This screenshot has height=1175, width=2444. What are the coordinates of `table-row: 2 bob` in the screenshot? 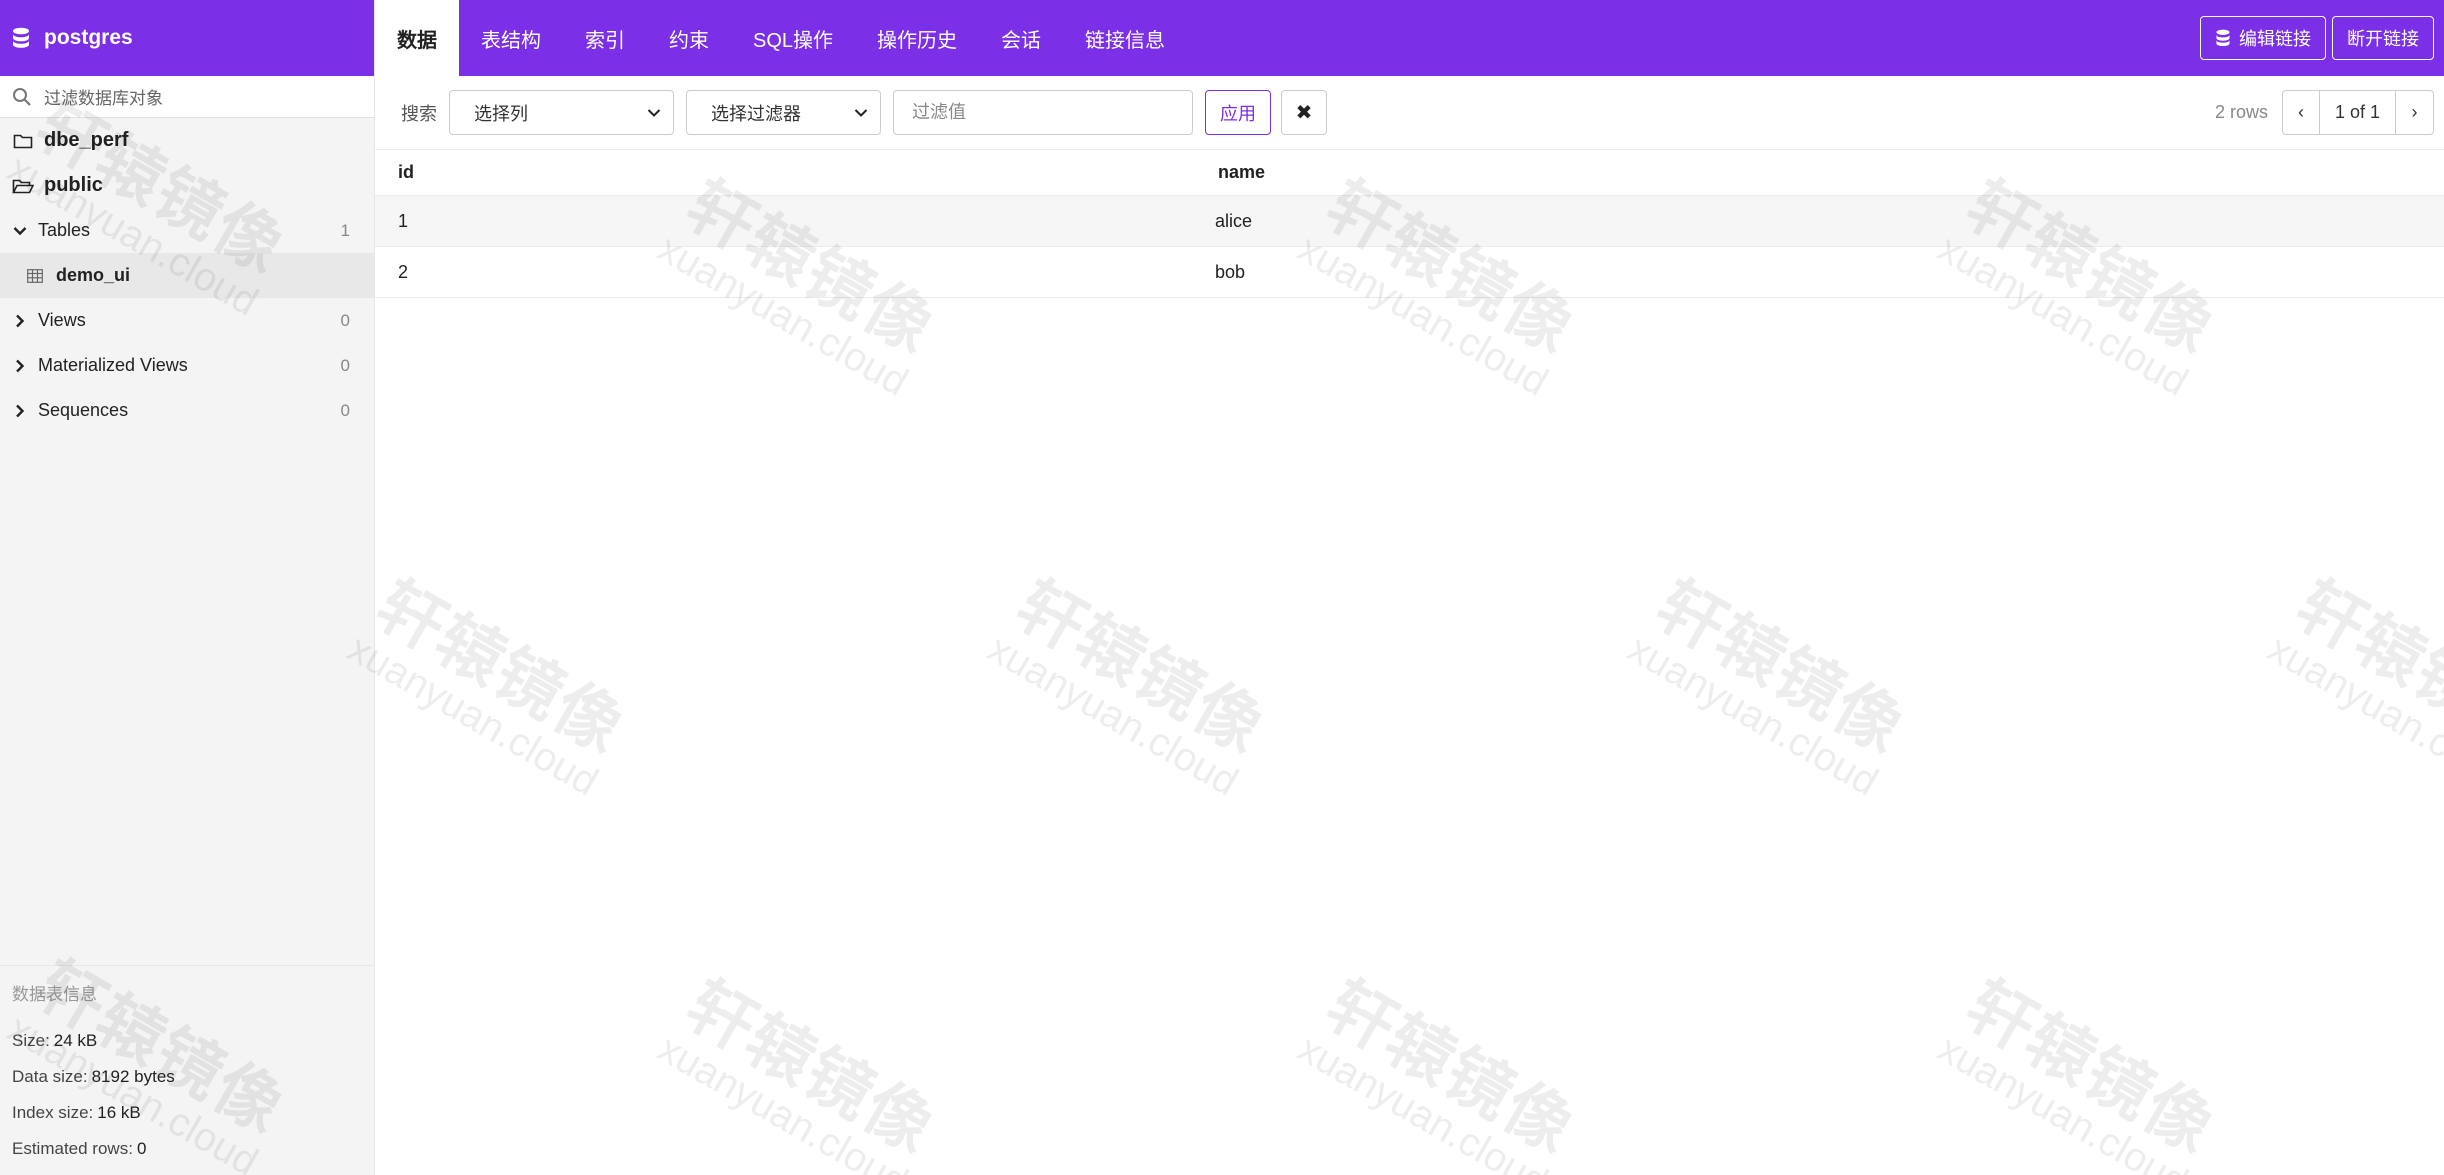 It's located at (1409, 272).